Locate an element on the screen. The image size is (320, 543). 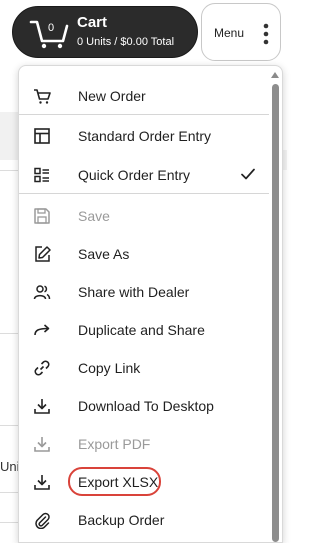
menu-item-share-with-dealer: Share with Dealer is located at coordinates (144, 292).